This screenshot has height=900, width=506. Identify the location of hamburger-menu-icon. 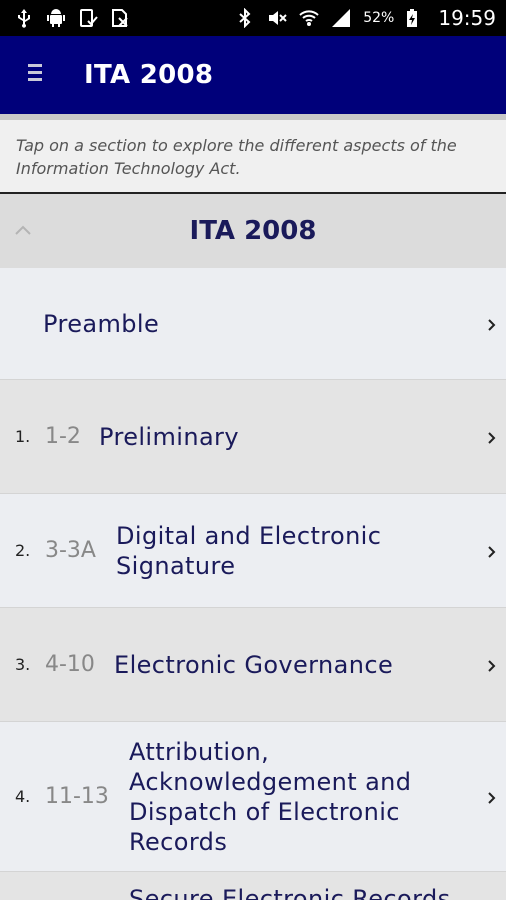
(35, 75).